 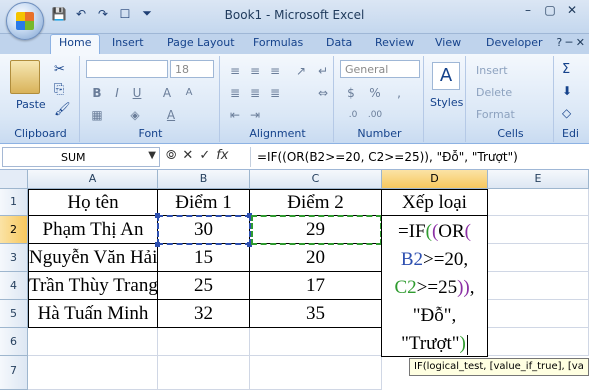 I want to click on cell-e4, so click(x=538, y=286).